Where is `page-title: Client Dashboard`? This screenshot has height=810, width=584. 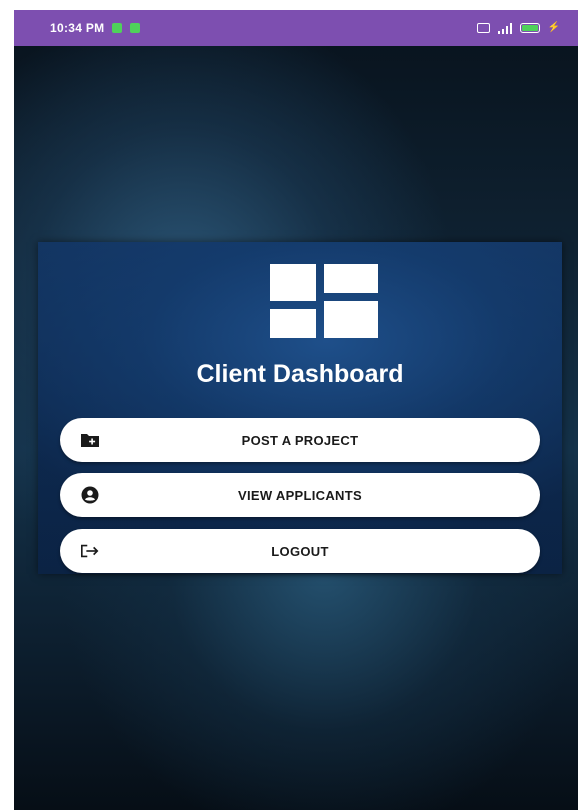
page-title: Client Dashboard is located at coordinates (300, 374).